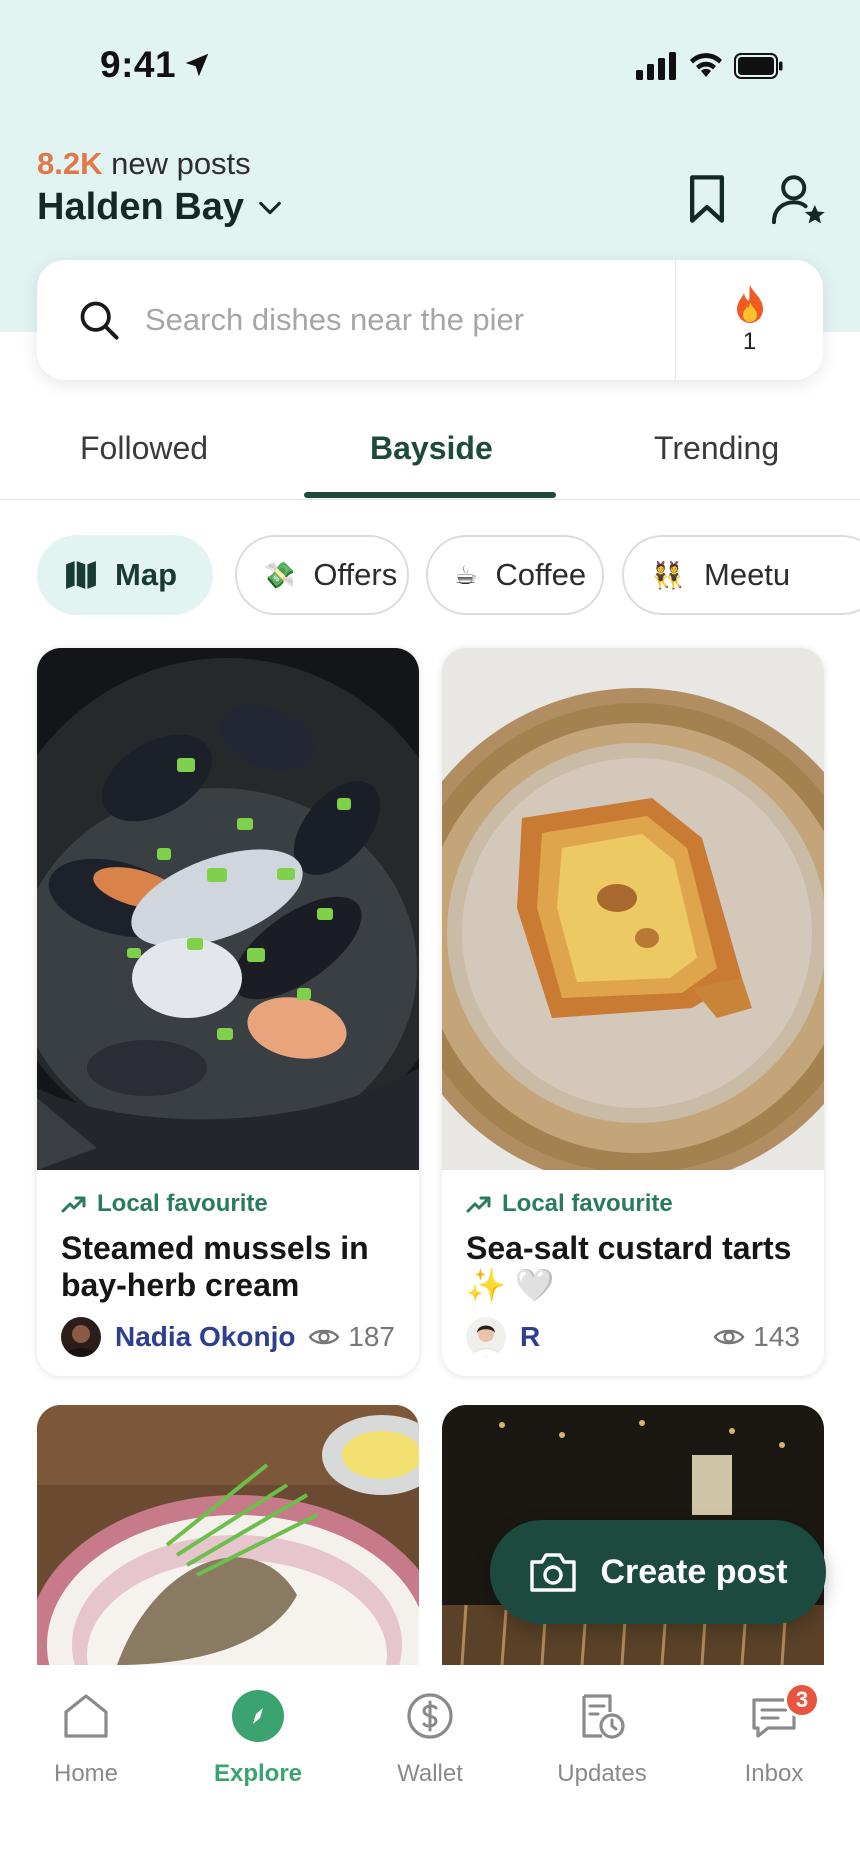 Image resolution: width=860 pixels, height=1864 pixels. Describe the element at coordinates (355, 574) in the screenshot. I see `chip-offers-label: Offers` at that location.